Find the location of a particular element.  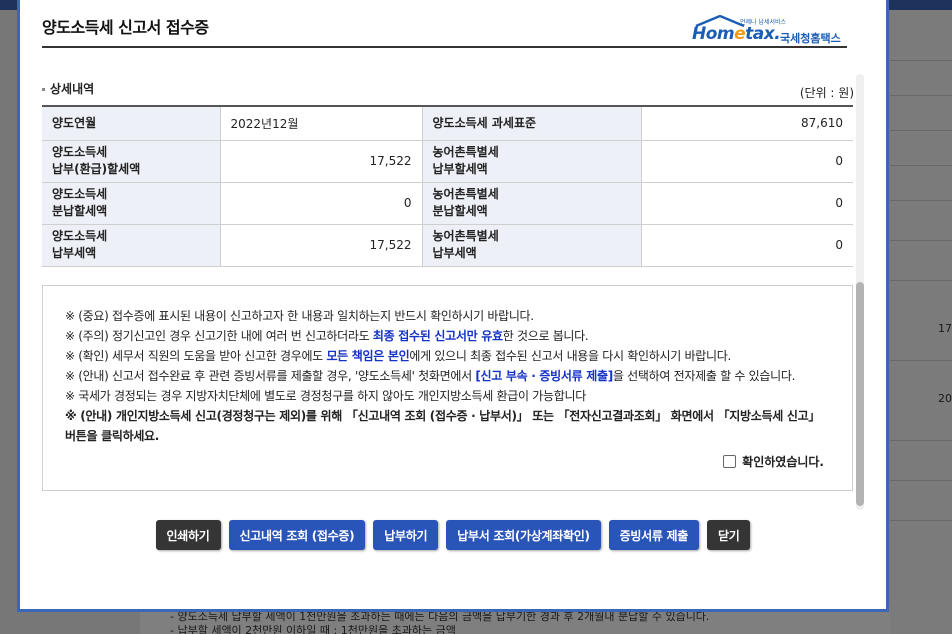

scrollbar-thumb is located at coordinates (860, 394).